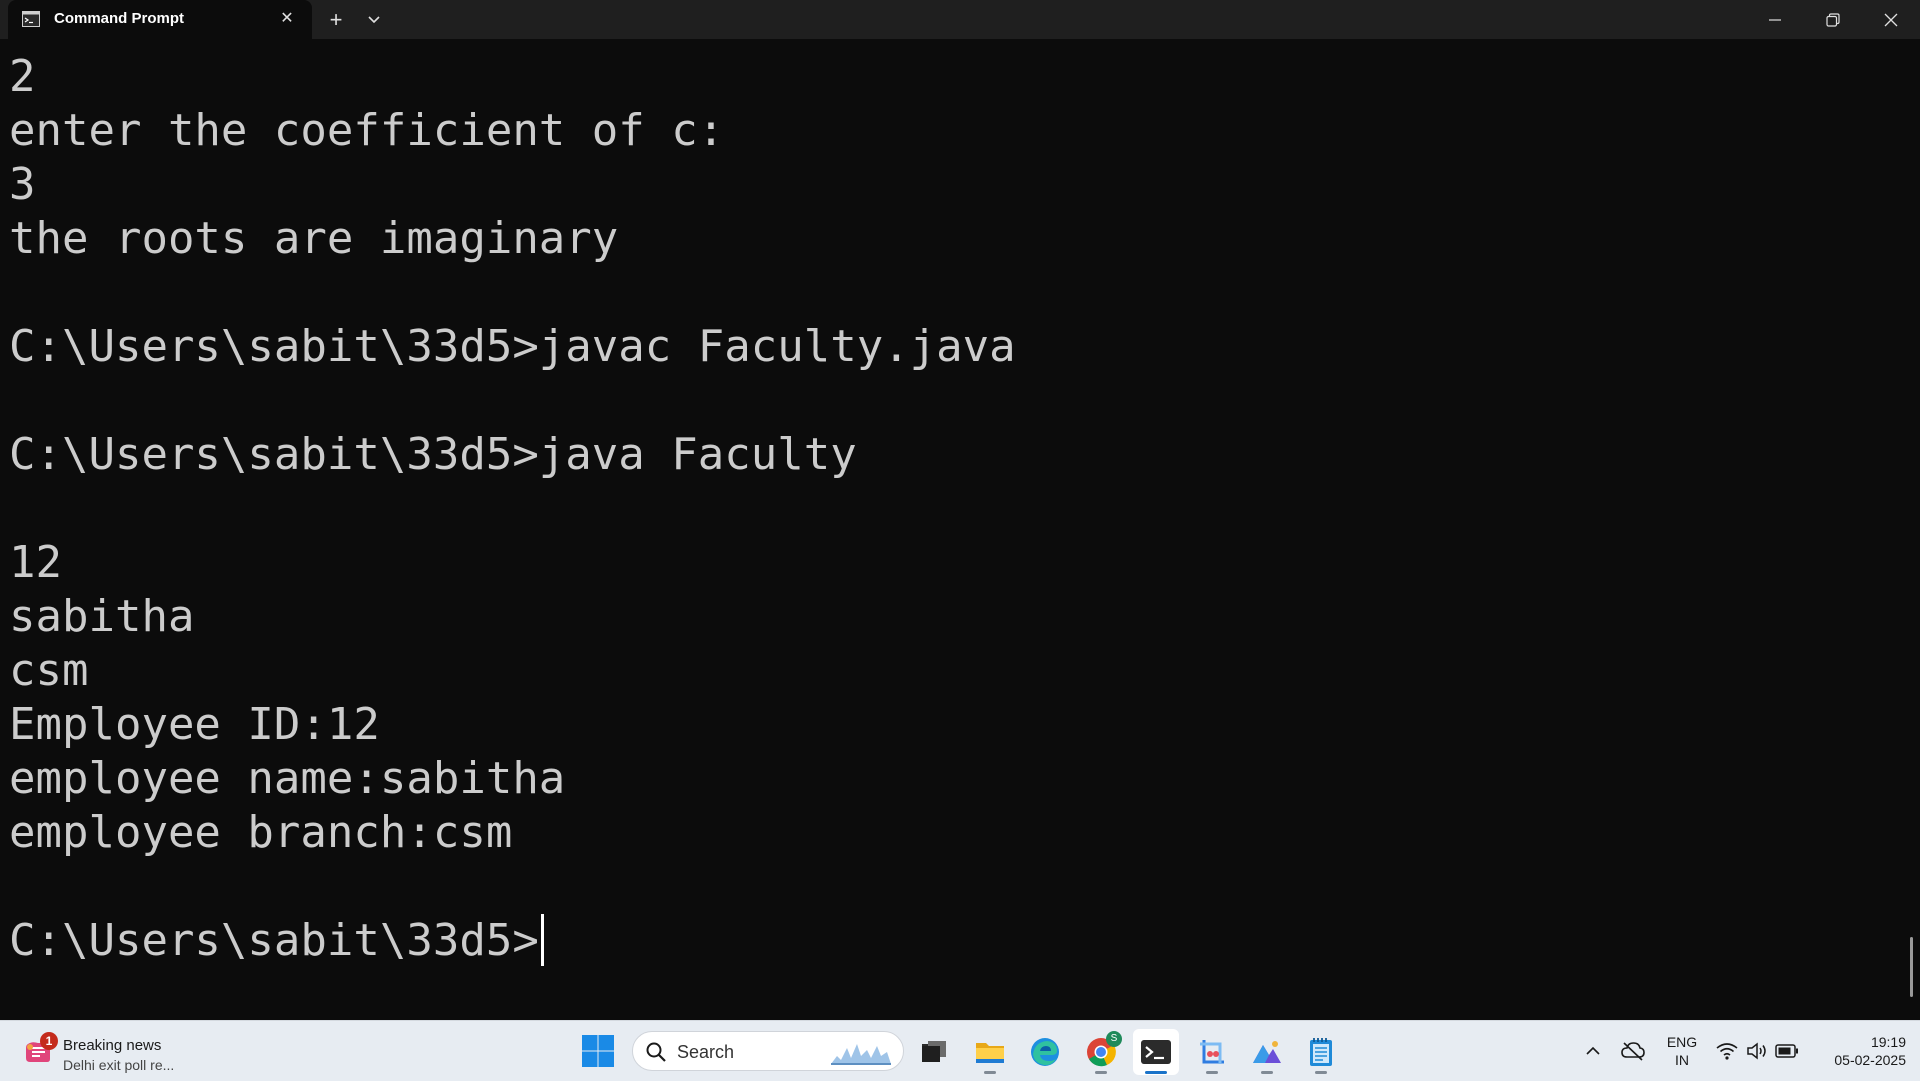  I want to click on news-title: Breaking news, so click(112, 1045).